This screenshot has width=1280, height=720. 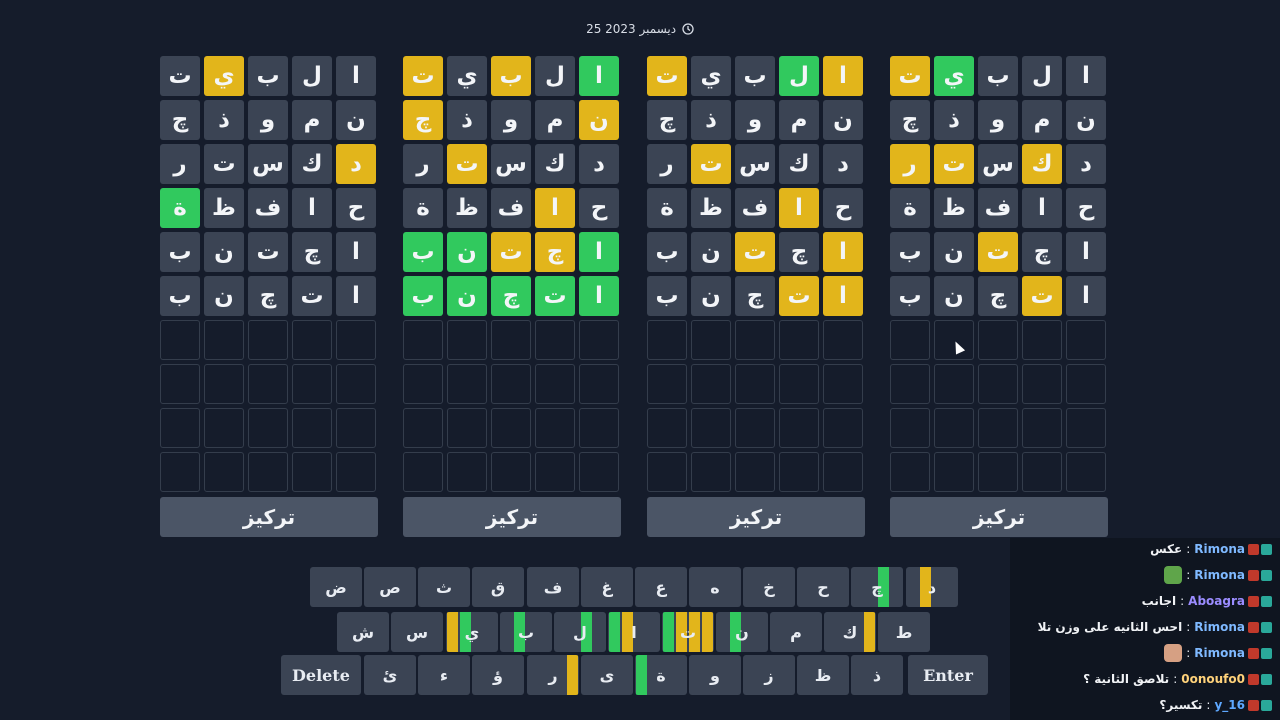 What do you see at coordinates (444, 675) in the screenshot?
I see `keyboard-key: ء` at bounding box center [444, 675].